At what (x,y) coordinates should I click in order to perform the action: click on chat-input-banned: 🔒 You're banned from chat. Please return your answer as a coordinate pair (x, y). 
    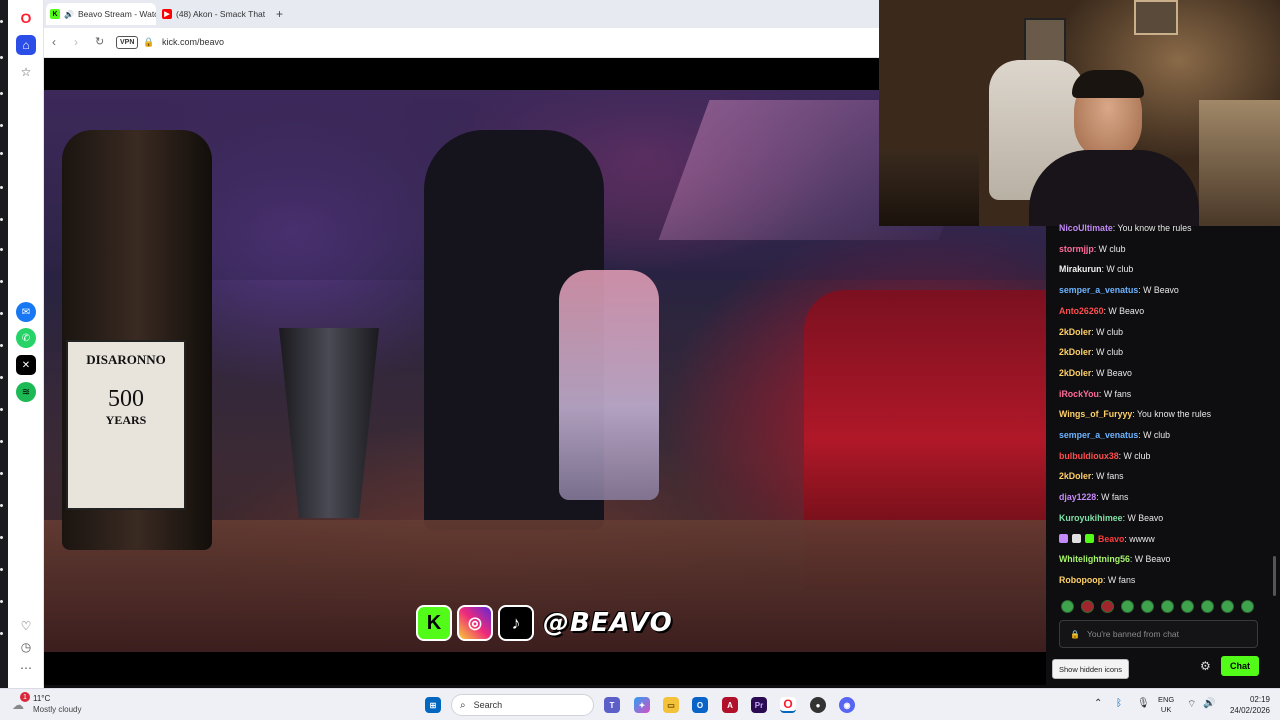
    Looking at the image, I should click on (1158, 634).